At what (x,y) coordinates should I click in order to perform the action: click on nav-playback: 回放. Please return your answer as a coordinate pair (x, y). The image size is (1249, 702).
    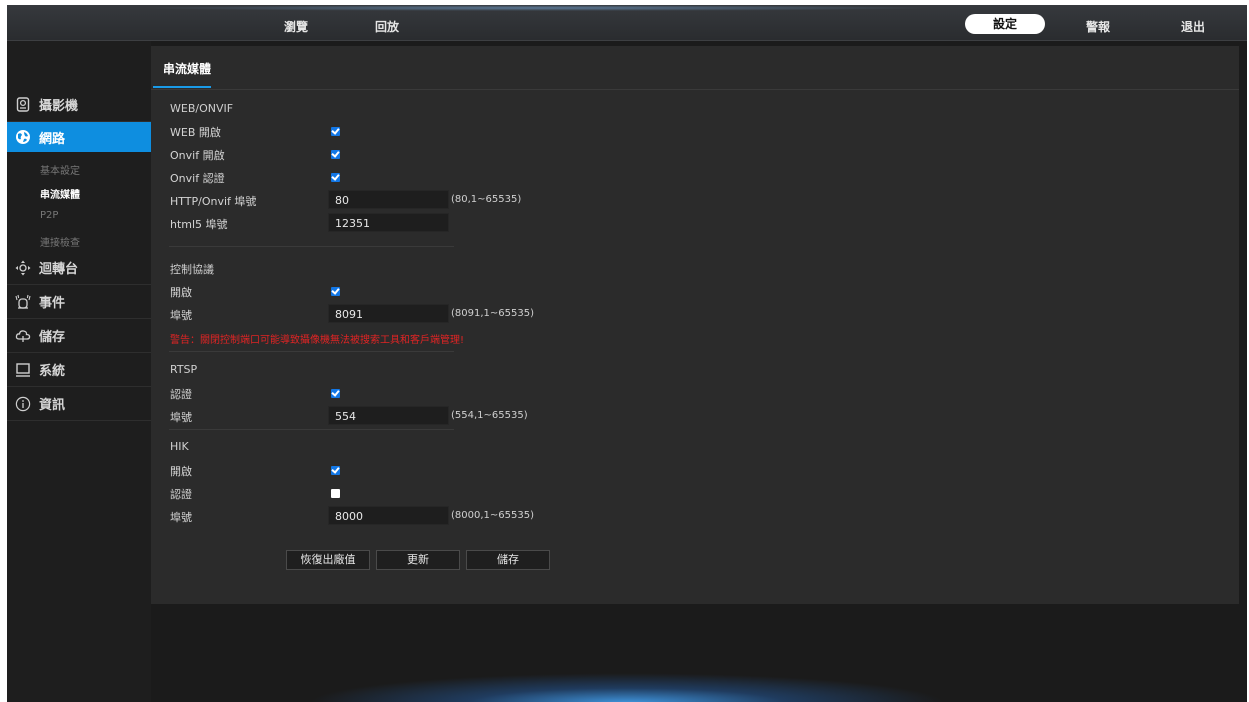
    Looking at the image, I should click on (387, 26).